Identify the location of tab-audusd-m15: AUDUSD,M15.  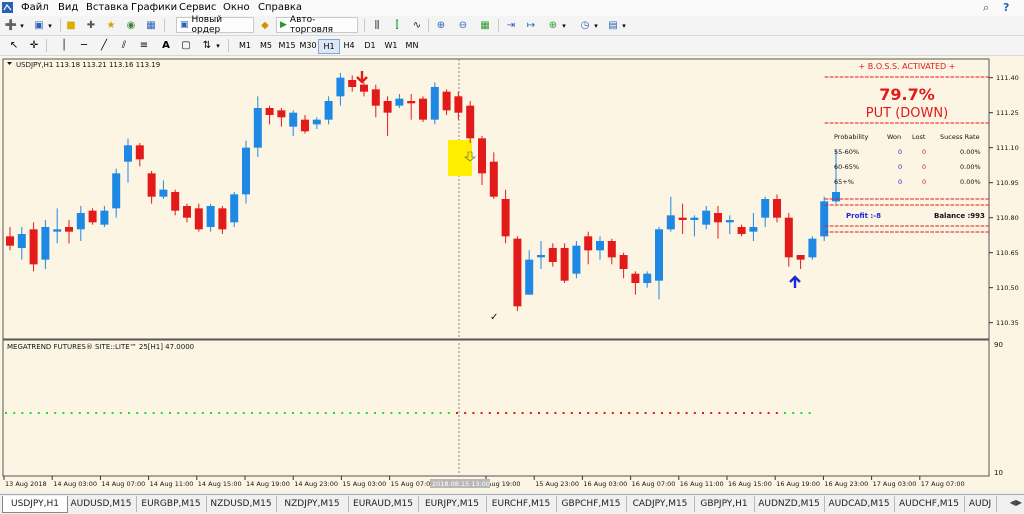
(101, 504).